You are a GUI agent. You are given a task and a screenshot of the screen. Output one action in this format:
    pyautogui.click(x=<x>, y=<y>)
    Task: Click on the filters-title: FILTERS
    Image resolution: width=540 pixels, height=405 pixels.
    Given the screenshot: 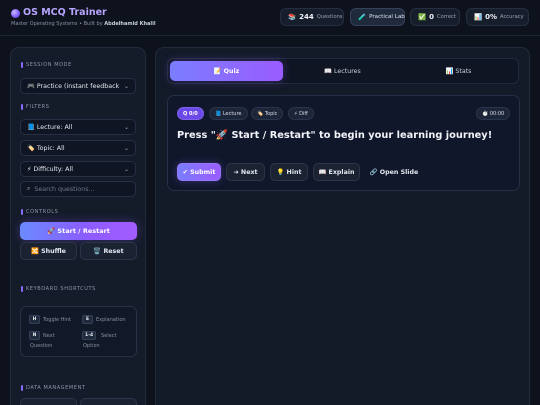 What is the action you would take?
    pyautogui.click(x=35, y=107)
    